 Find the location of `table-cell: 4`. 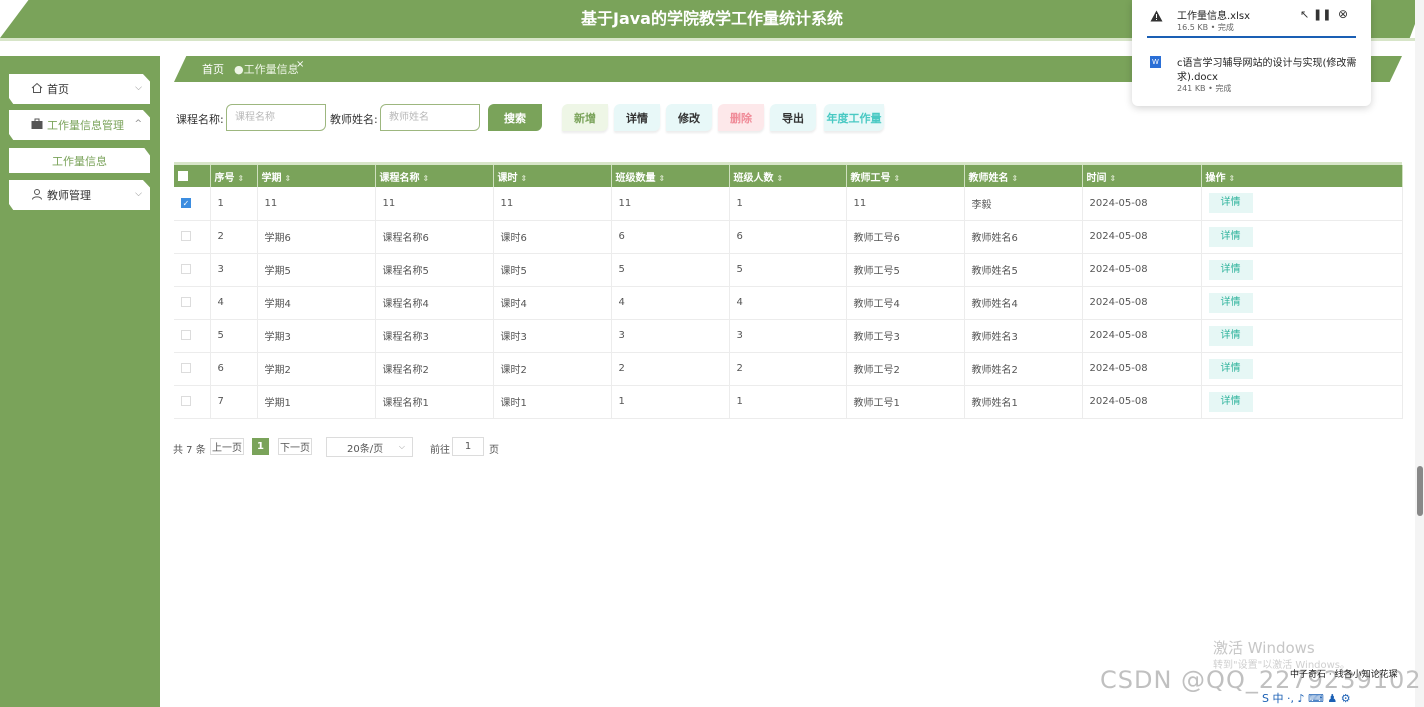

table-cell: 4 is located at coordinates (788, 302).